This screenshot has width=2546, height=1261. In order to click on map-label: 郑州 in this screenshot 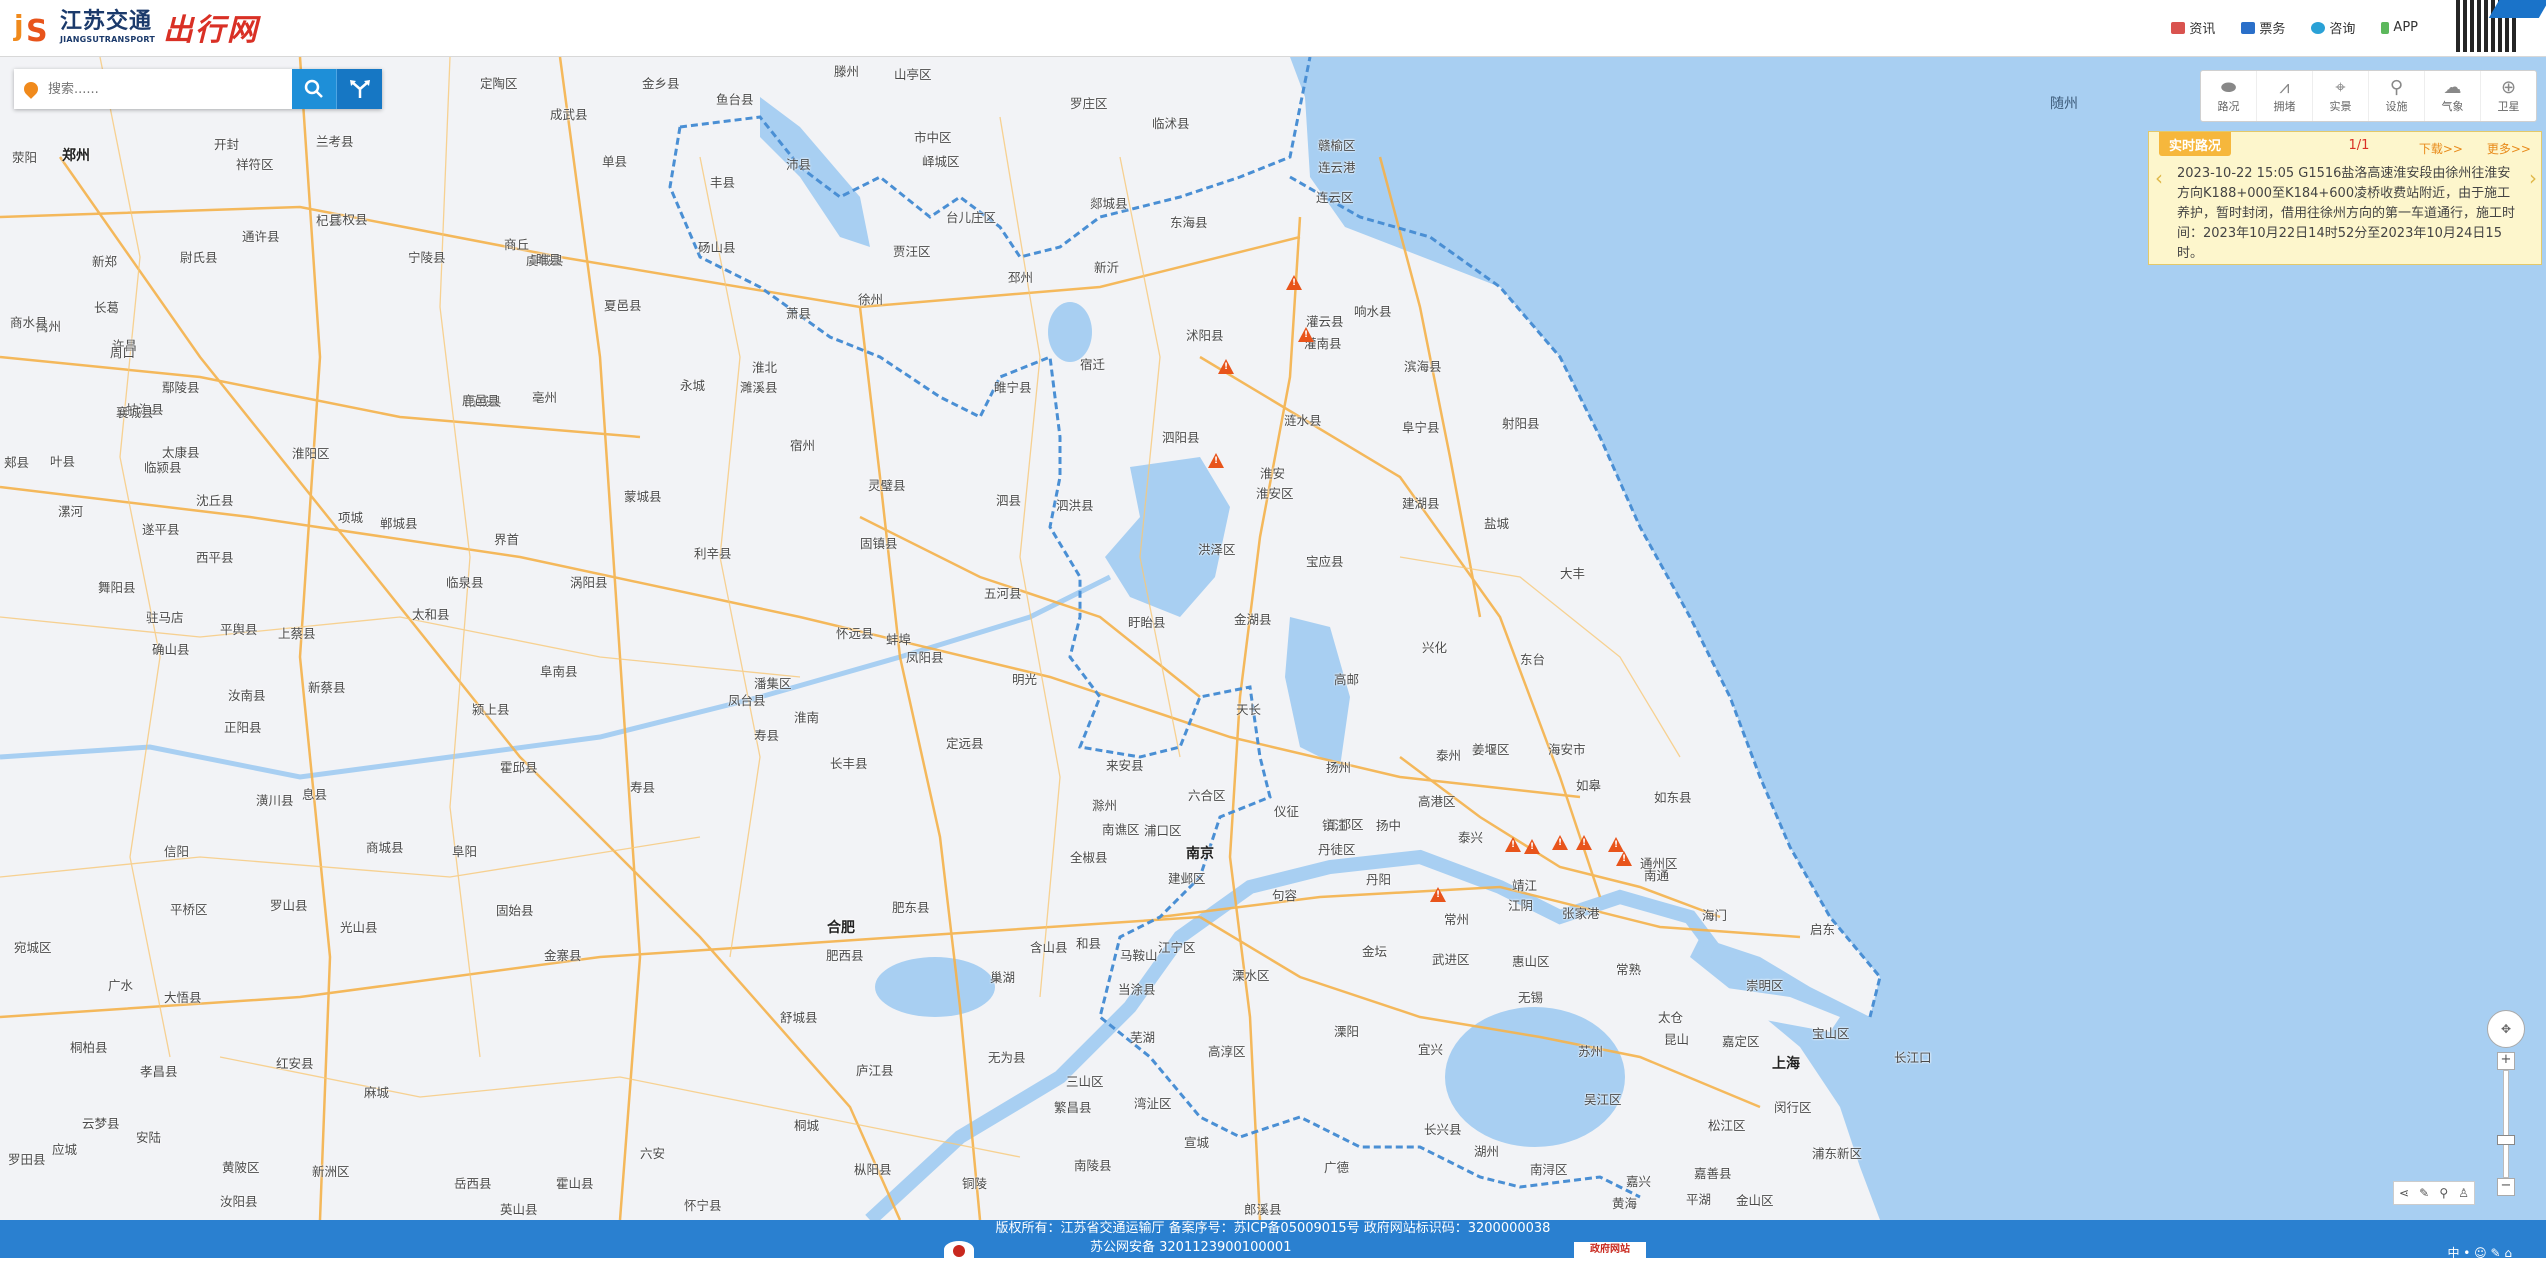, I will do `click(76, 155)`.